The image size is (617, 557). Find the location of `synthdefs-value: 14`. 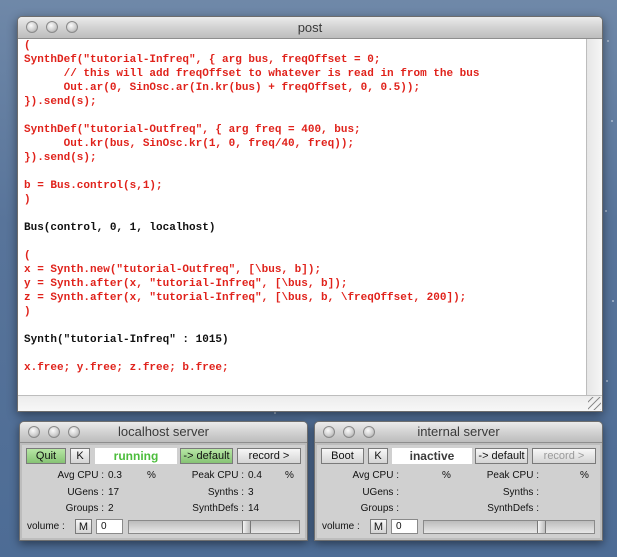

synthdefs-value: 14 is located at coordinates (254, 508).